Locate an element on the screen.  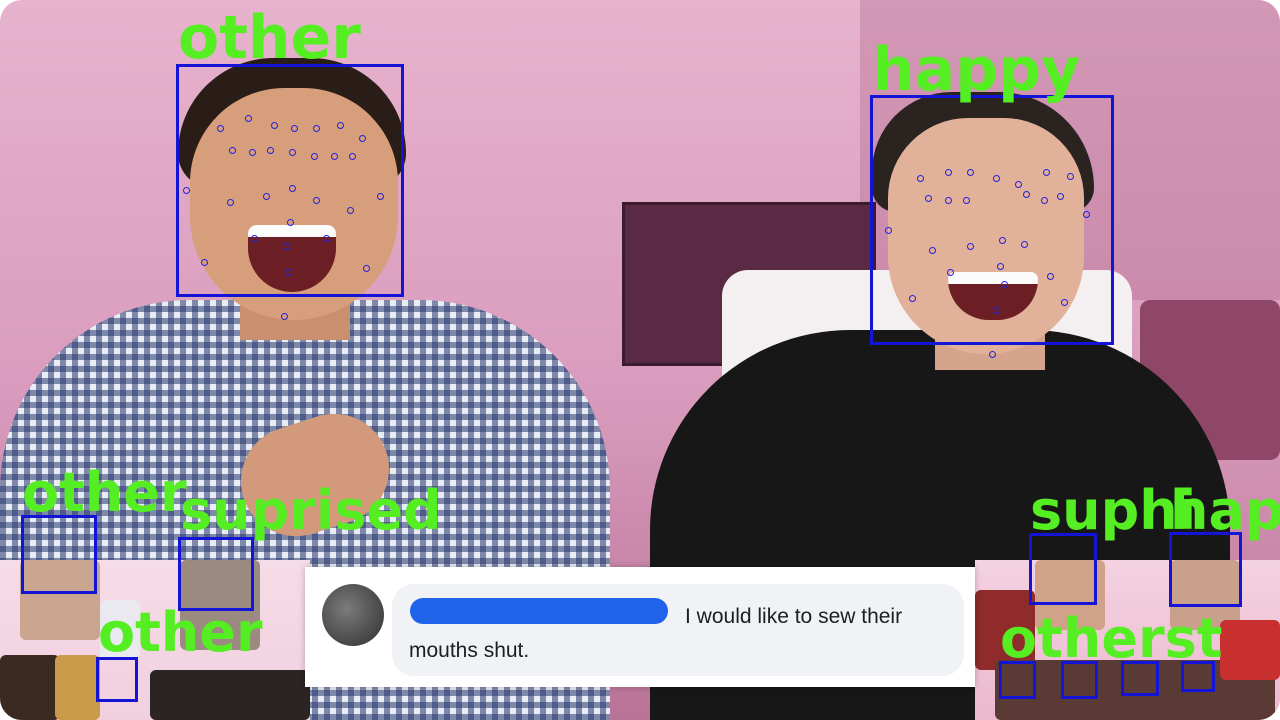
redacted-username is located at coordinates (539, 611).